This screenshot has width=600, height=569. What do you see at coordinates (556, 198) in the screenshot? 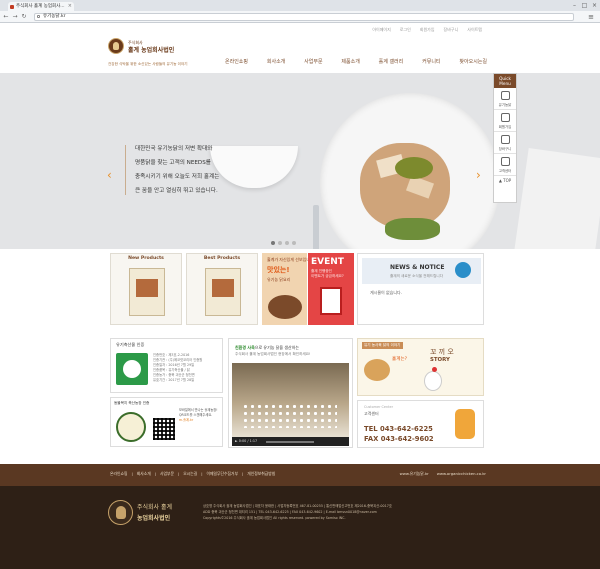
I see `napkin-image` at bounding box center [556, 198].